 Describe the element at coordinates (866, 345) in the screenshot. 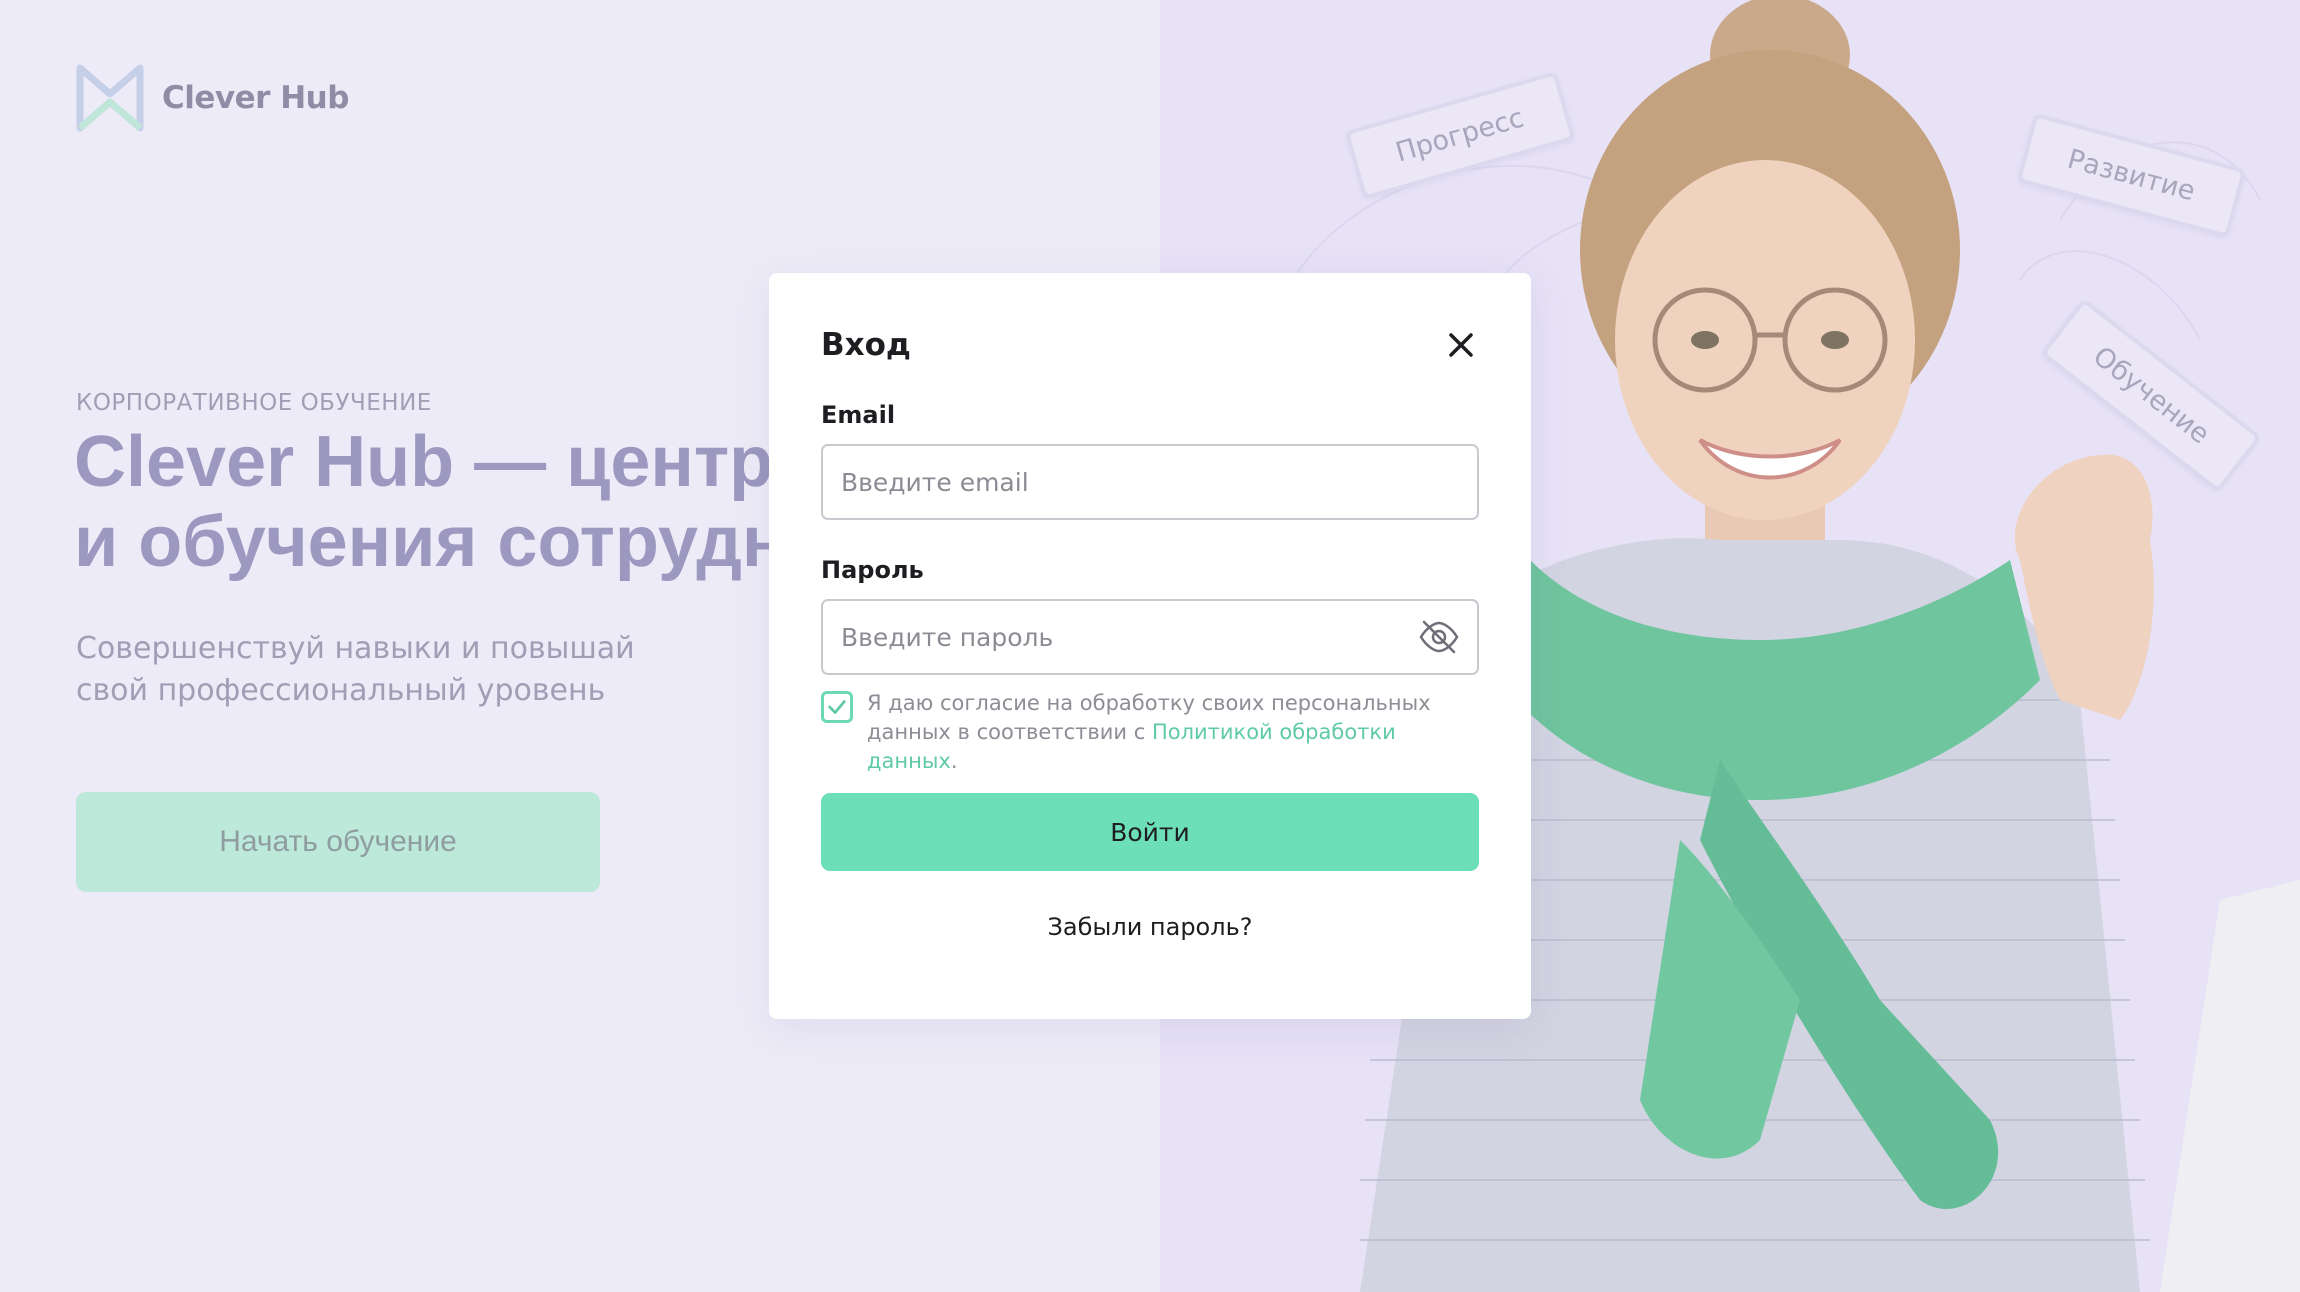

I see `modal-title: Вход` at that location.